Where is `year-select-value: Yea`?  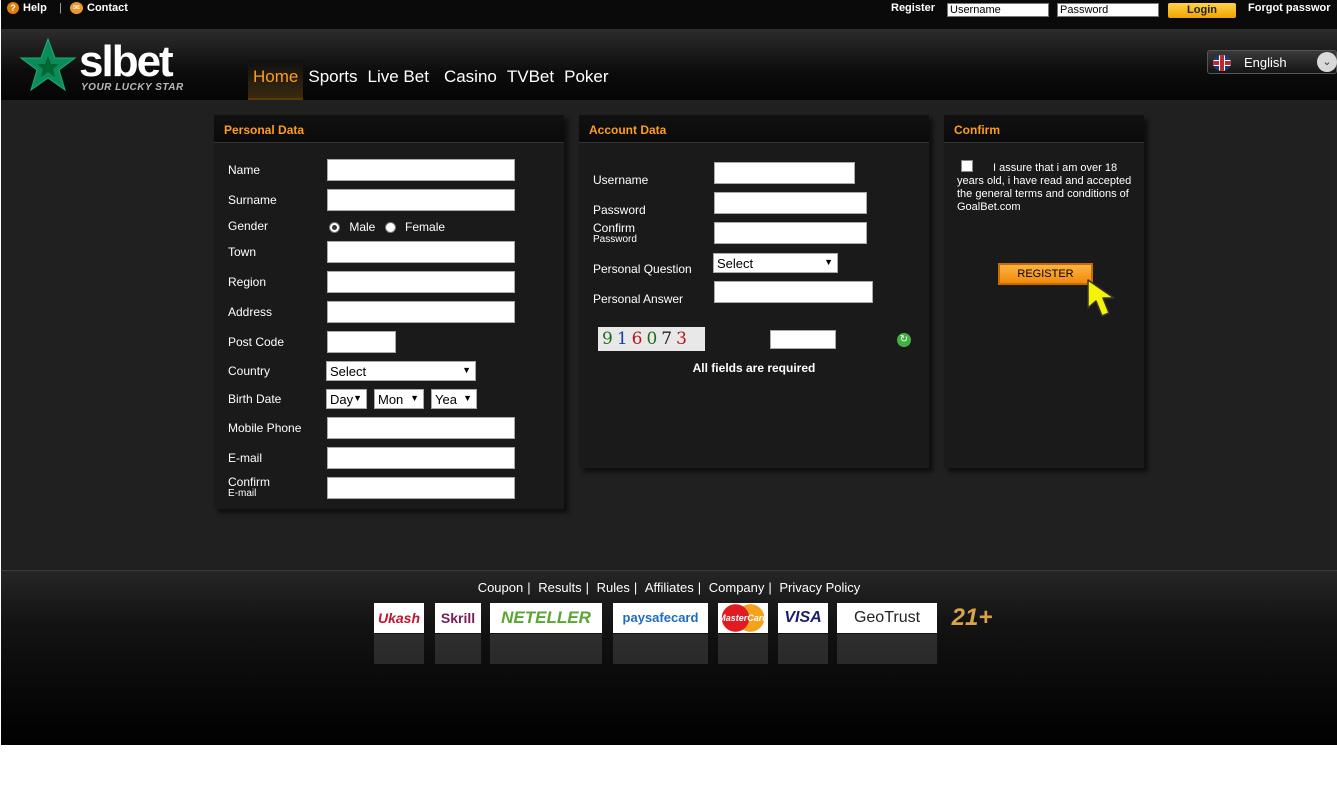 year-select-value: Yea is located at coordinates (446, 399).